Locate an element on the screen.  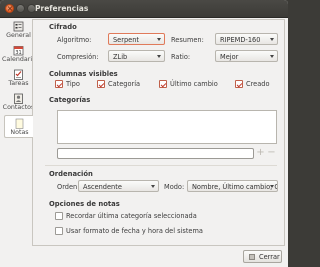
remove-category-button: − is located at coordinates (271, 153).